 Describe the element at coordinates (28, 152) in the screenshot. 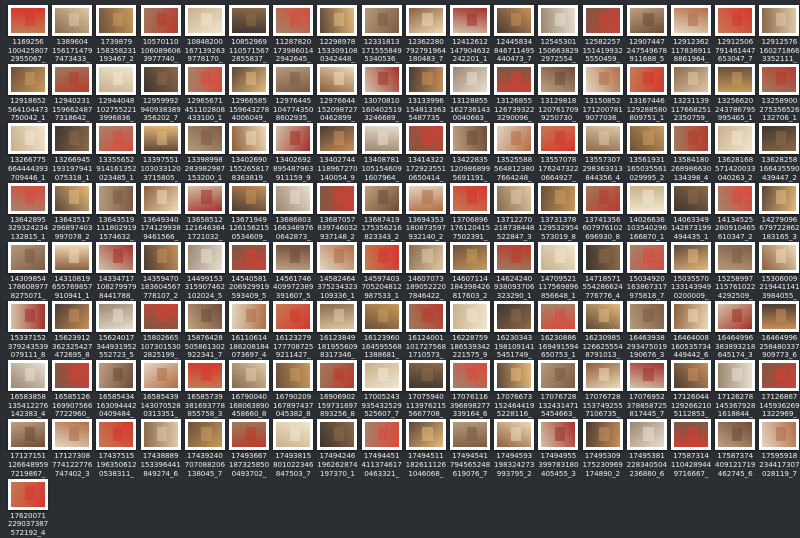

I see `file-item: 13266775 664444393 709446_1` at that location.